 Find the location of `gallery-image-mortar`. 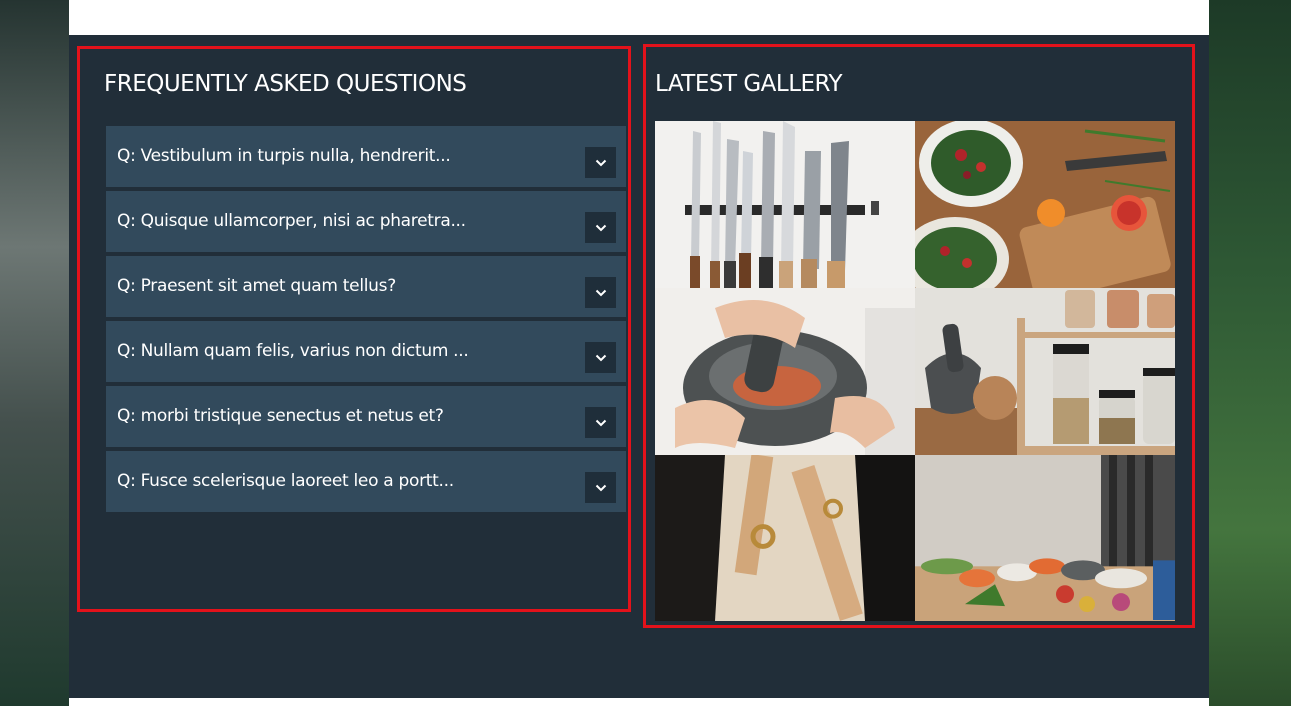

gallery-image-mortar is located at coordinates (785, 371).